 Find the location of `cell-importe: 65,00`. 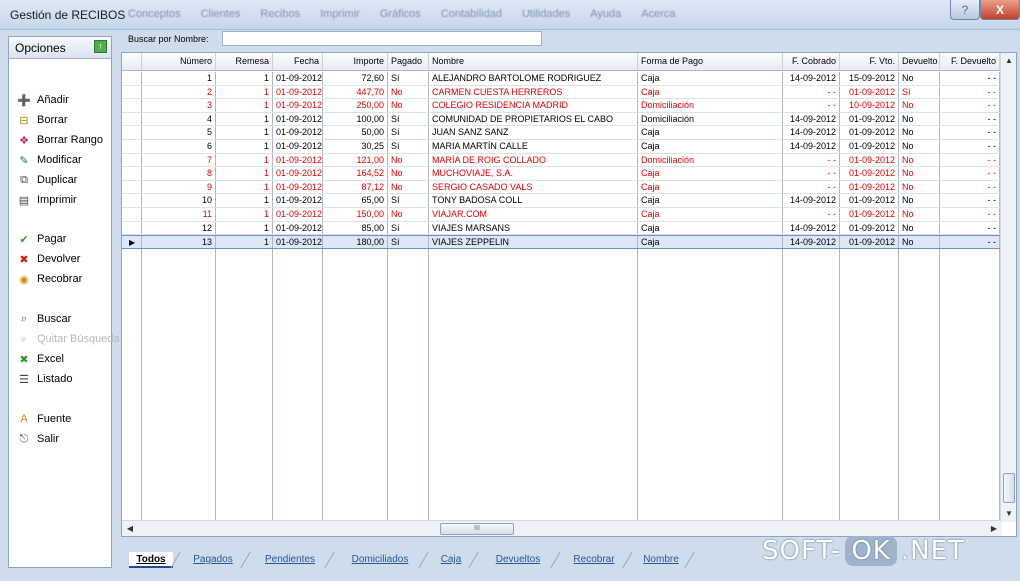

cell-importe: 65,00 is located at coordinates (355, 200).